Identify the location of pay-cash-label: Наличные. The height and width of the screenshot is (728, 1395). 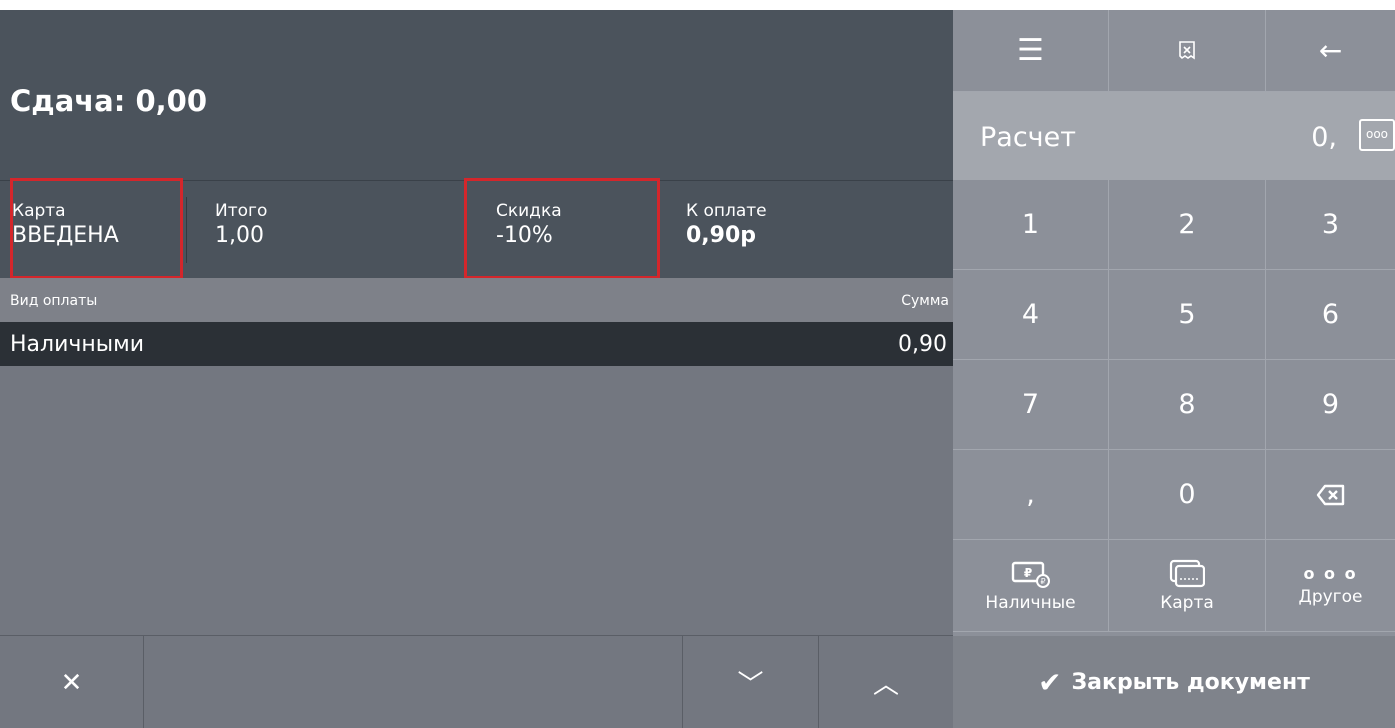
(1030, 602).